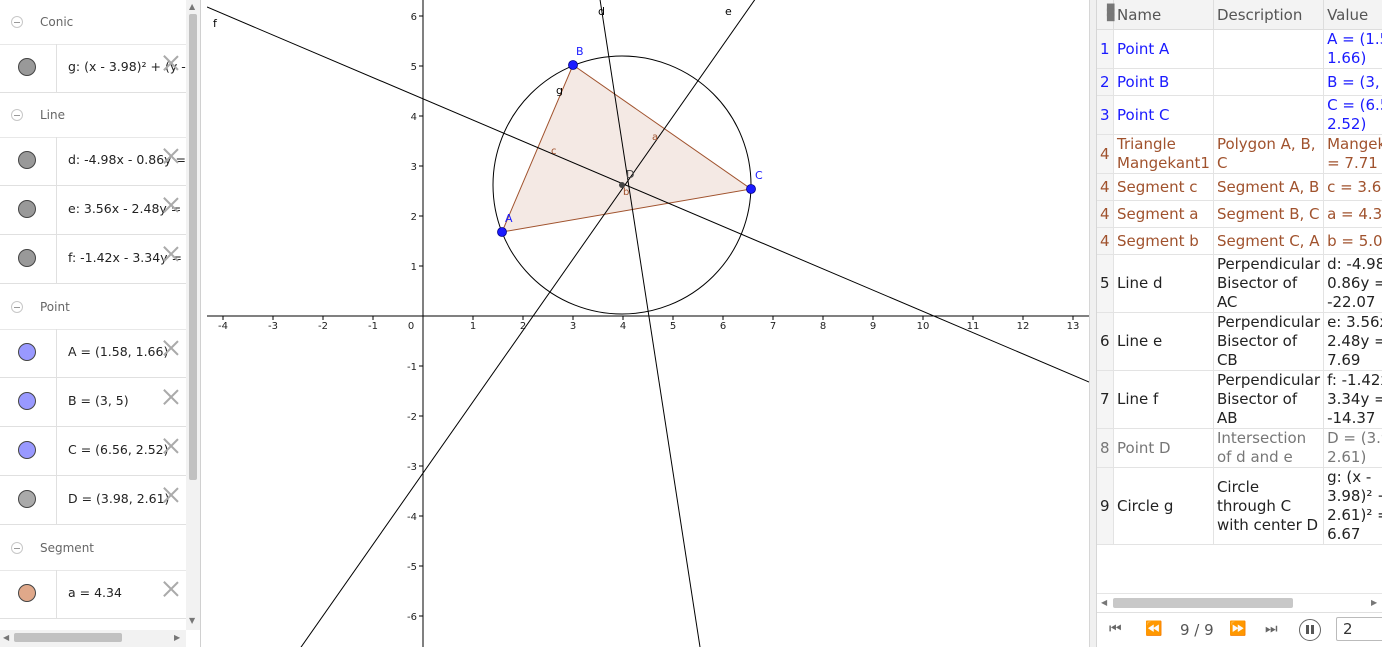  I want to click on protocol-horizontal-scrollbar: ◀ ▶, so click(1239, 602).